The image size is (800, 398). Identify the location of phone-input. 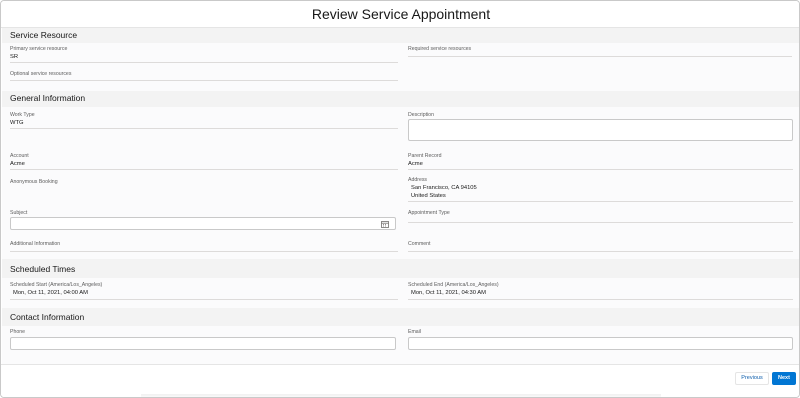
(203, 343).